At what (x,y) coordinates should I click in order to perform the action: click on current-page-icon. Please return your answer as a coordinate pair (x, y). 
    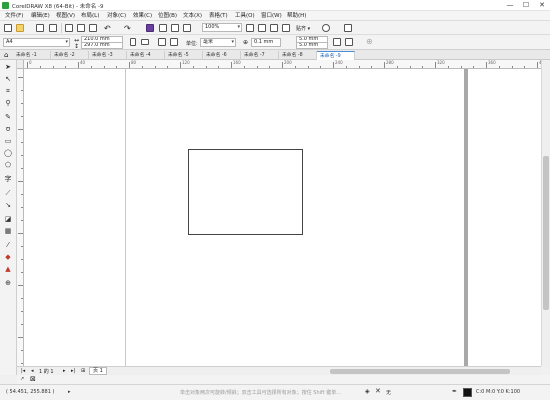
    Looking at the image, I should click on (174, 42).